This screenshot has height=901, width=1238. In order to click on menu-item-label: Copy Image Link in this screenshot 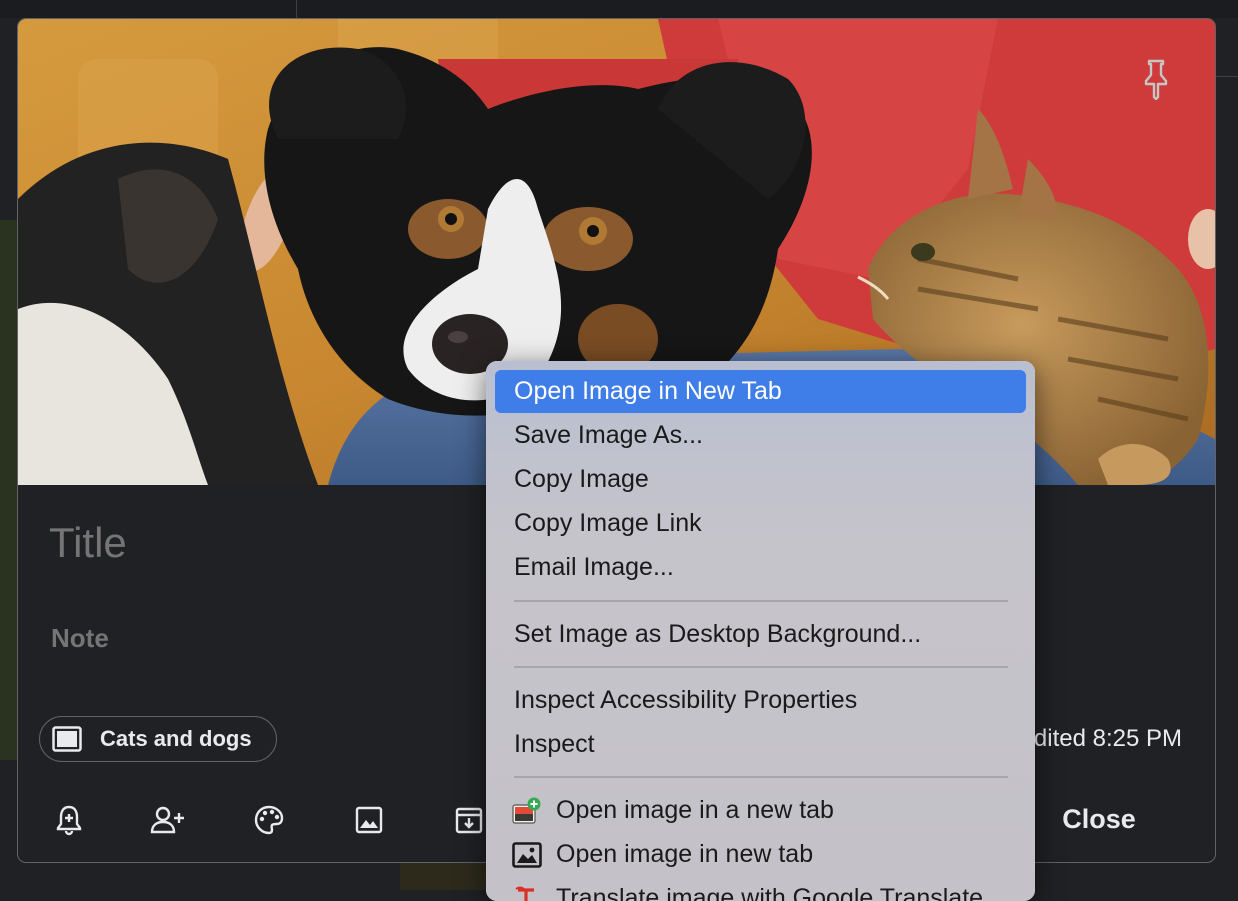, I will do `click(608, 523)`.